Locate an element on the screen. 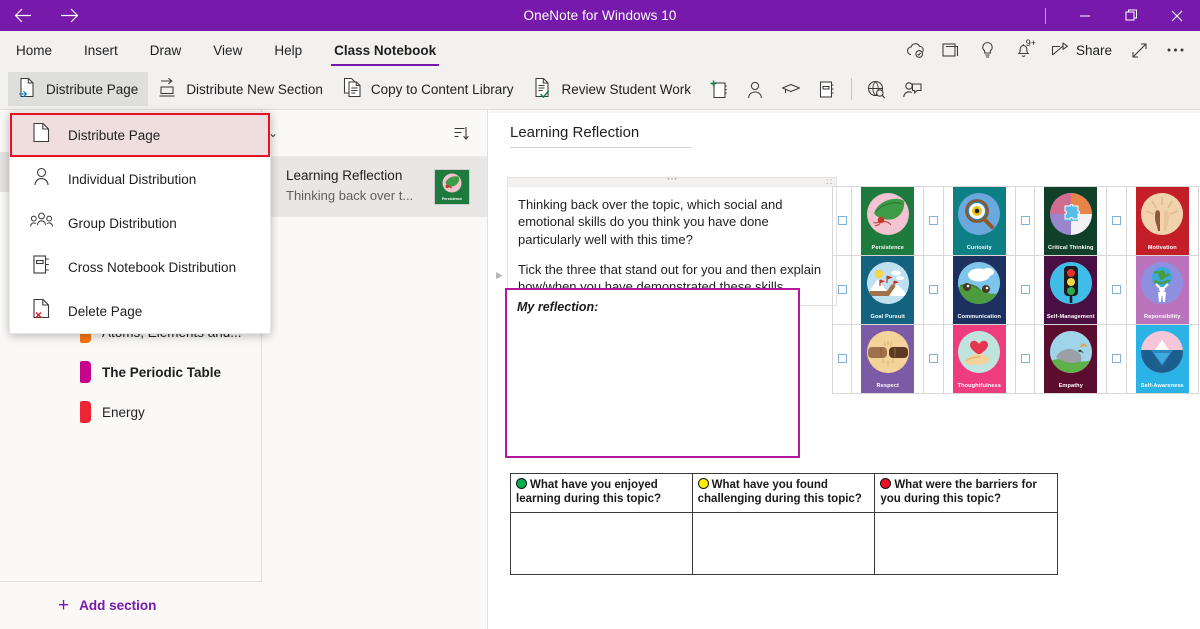  skill-card-cell: Motivation is located at coordinates (1162, 221).